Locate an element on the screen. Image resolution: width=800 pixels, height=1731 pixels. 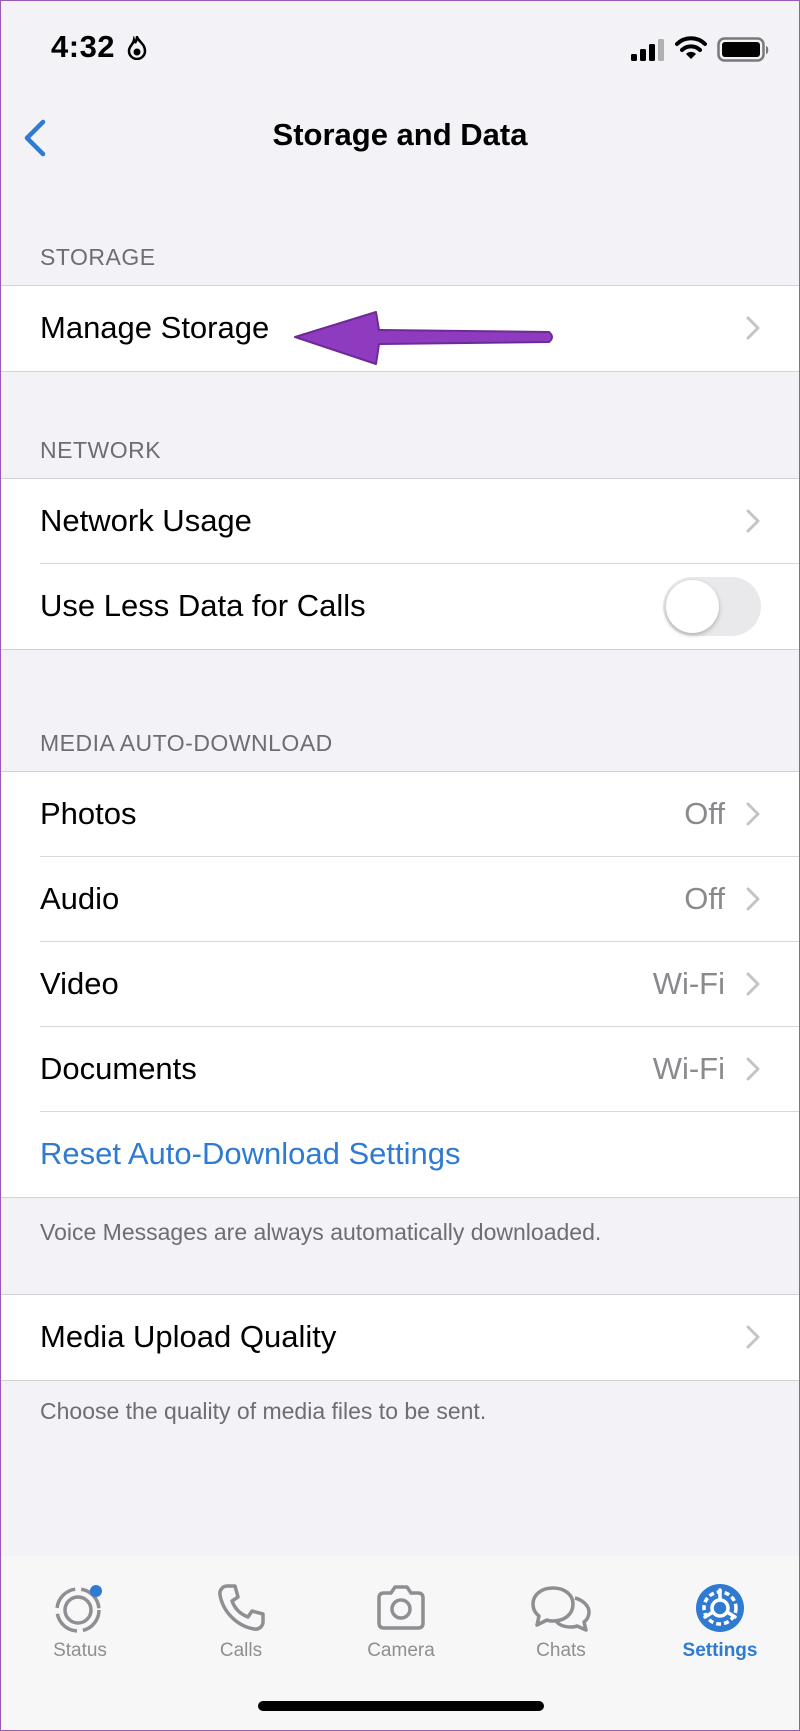
tab-camera: Camera is located at coordinates (401, 1630).